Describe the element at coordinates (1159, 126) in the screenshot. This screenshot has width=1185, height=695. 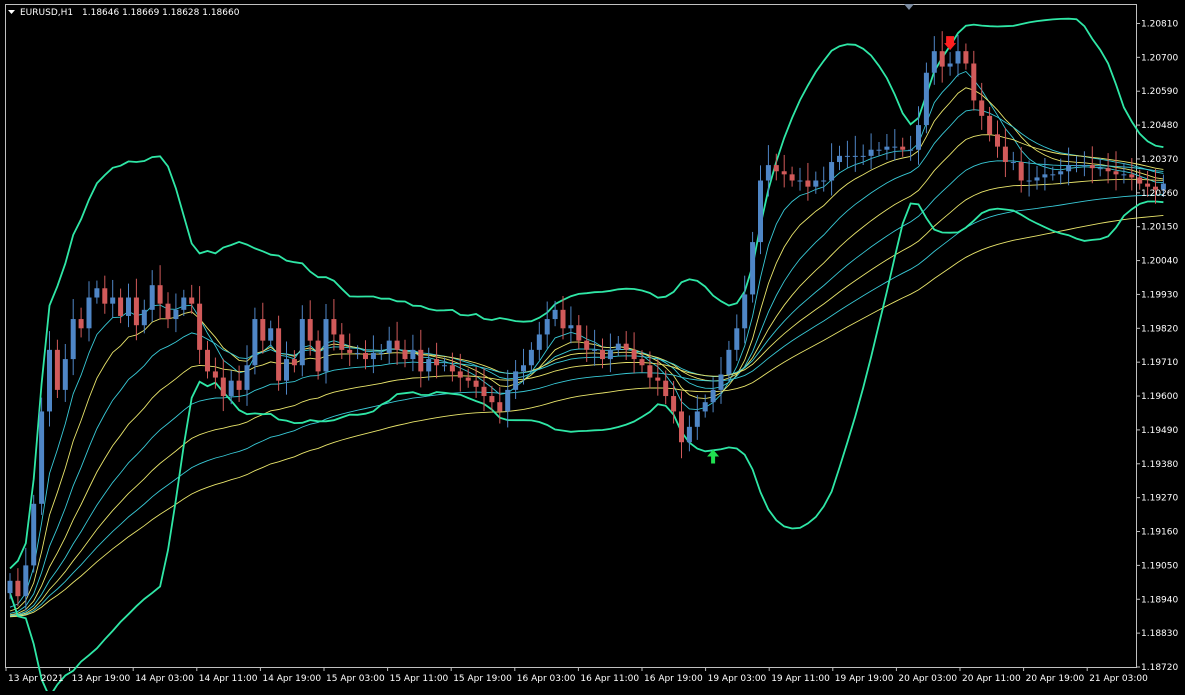
I see `y-tick-label: 1.20480` at that location.